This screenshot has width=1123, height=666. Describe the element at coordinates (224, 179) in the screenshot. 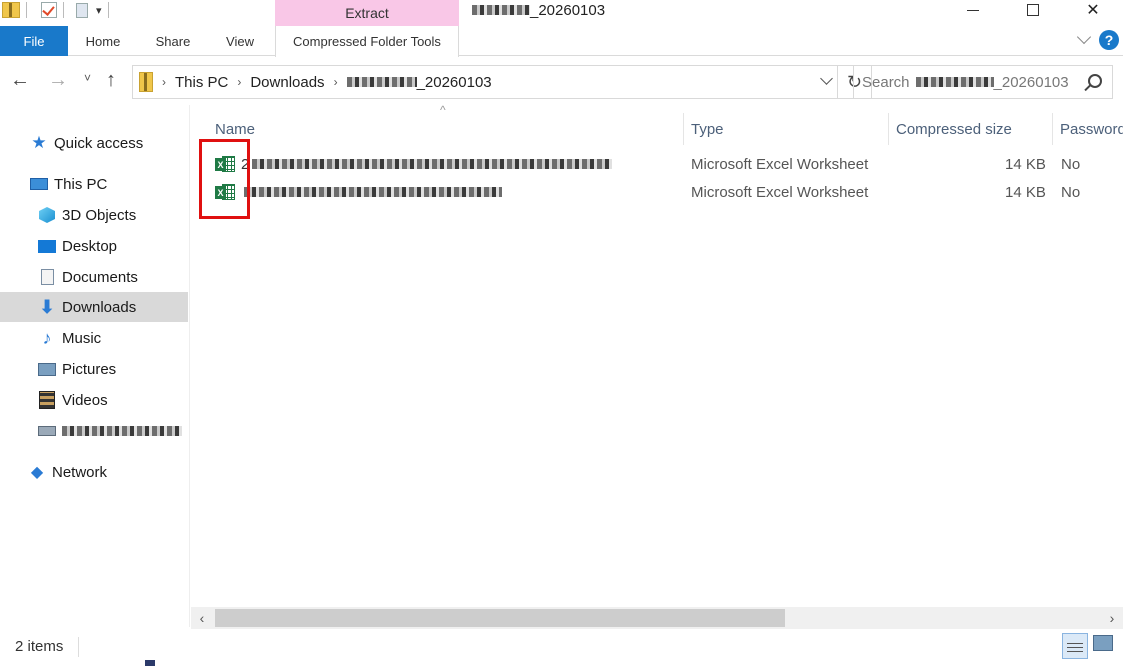

I see `annotation-highlight-box` at that location.